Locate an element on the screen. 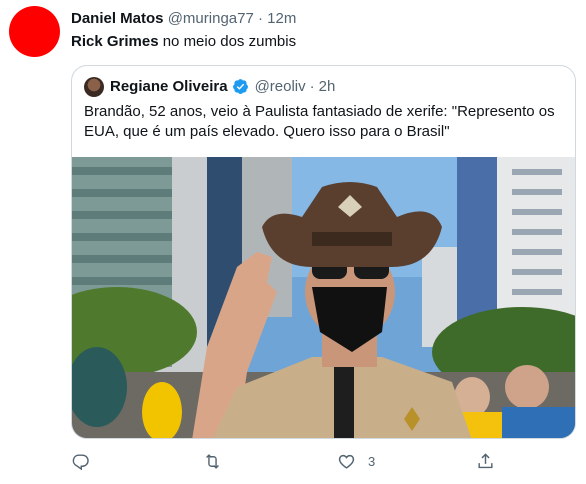  like-count: 3 is located at coordinates (372, 461).